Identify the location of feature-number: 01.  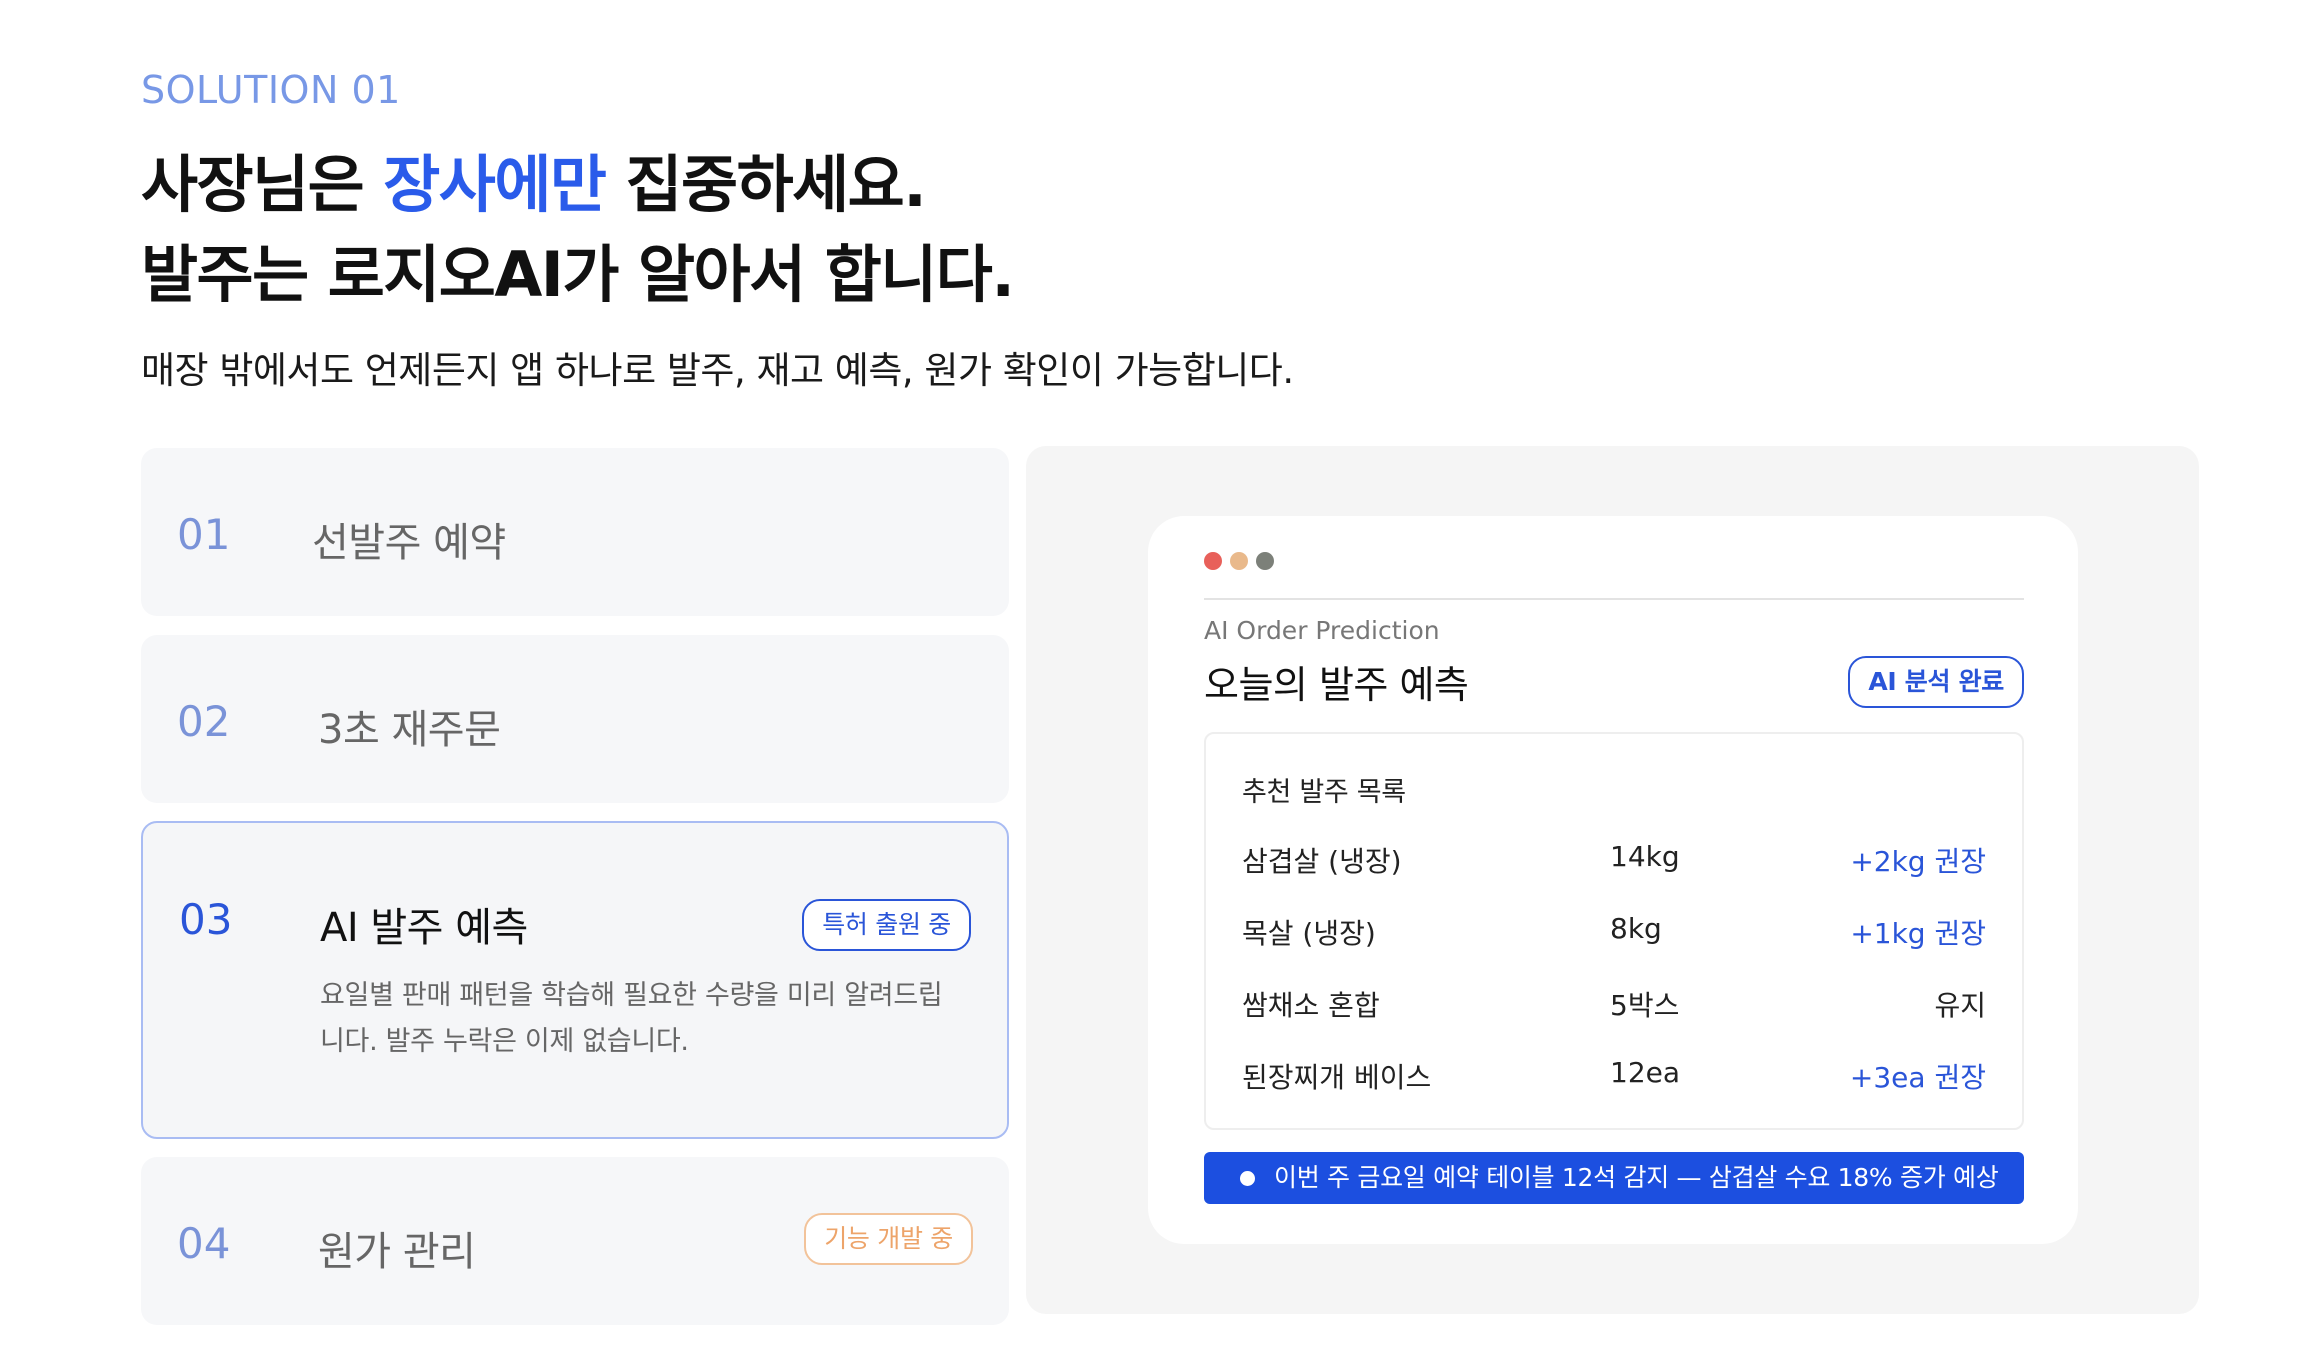
(204, 534).